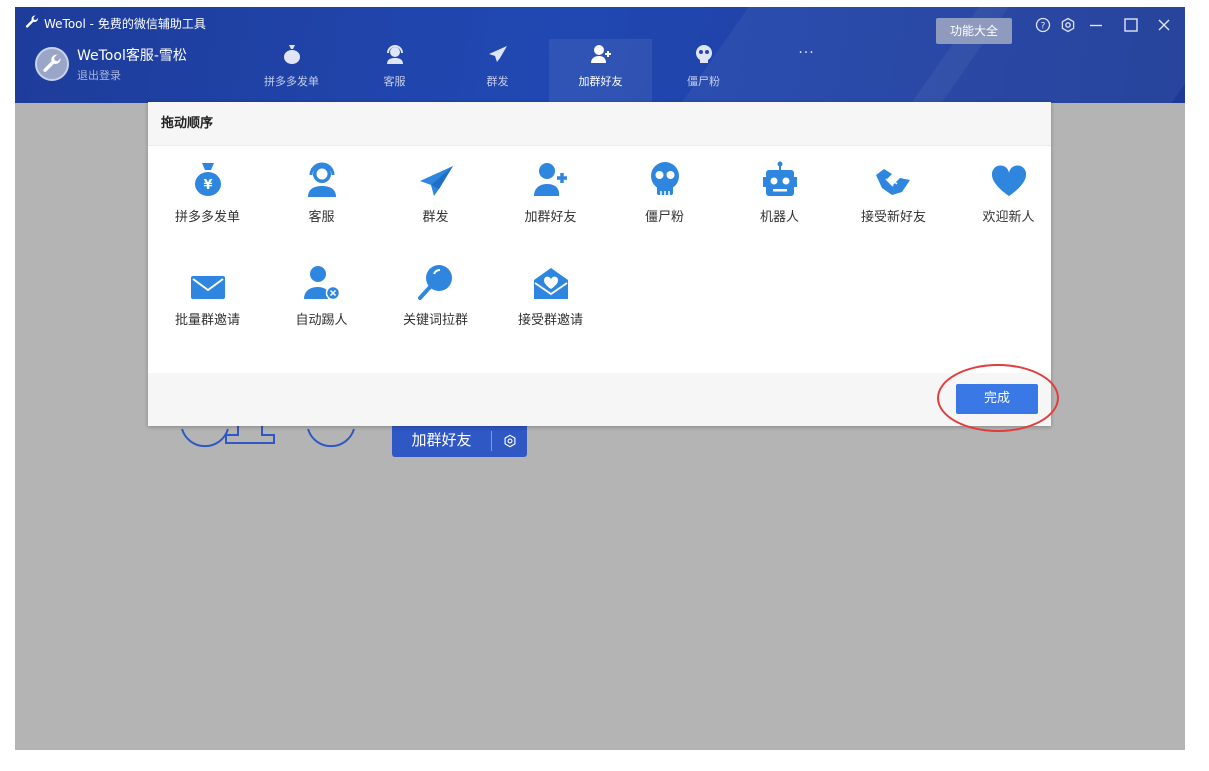  Describe the element at coordinates (779, 177) in the screenshot. I see `robot-icon` at that location.